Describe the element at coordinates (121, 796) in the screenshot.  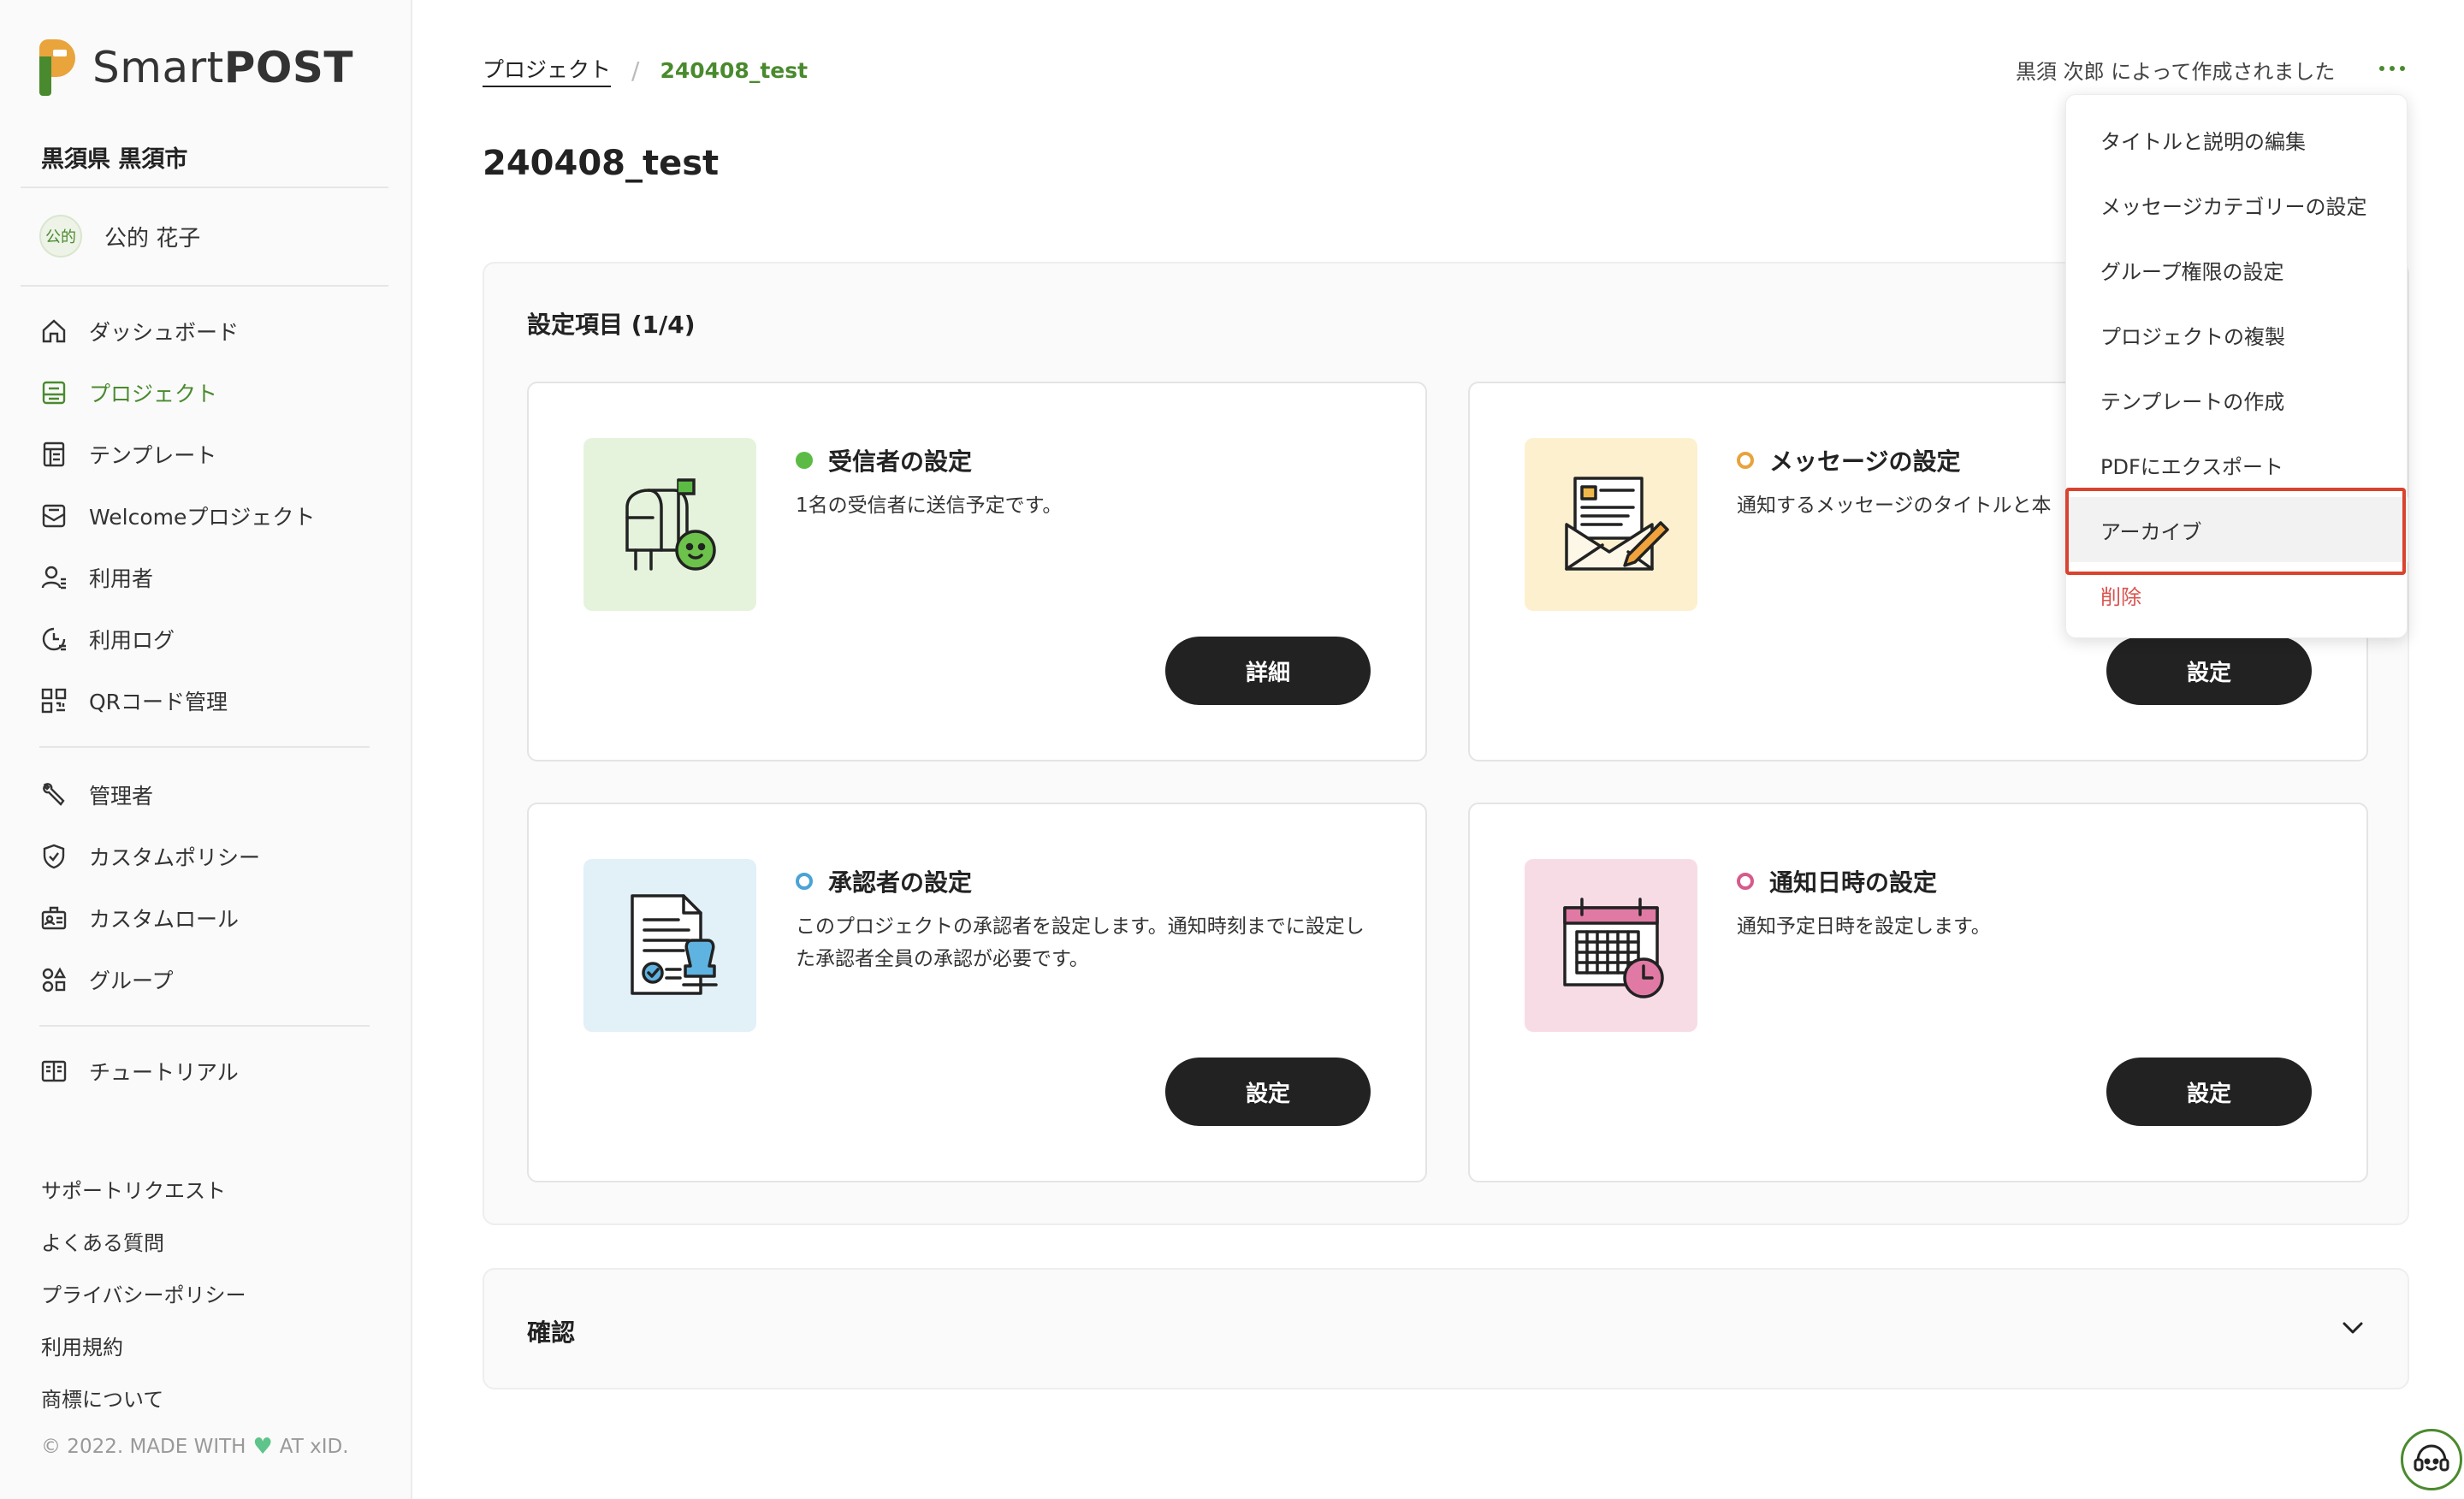
I see `sidebar-item-label: 管理者` at that location.